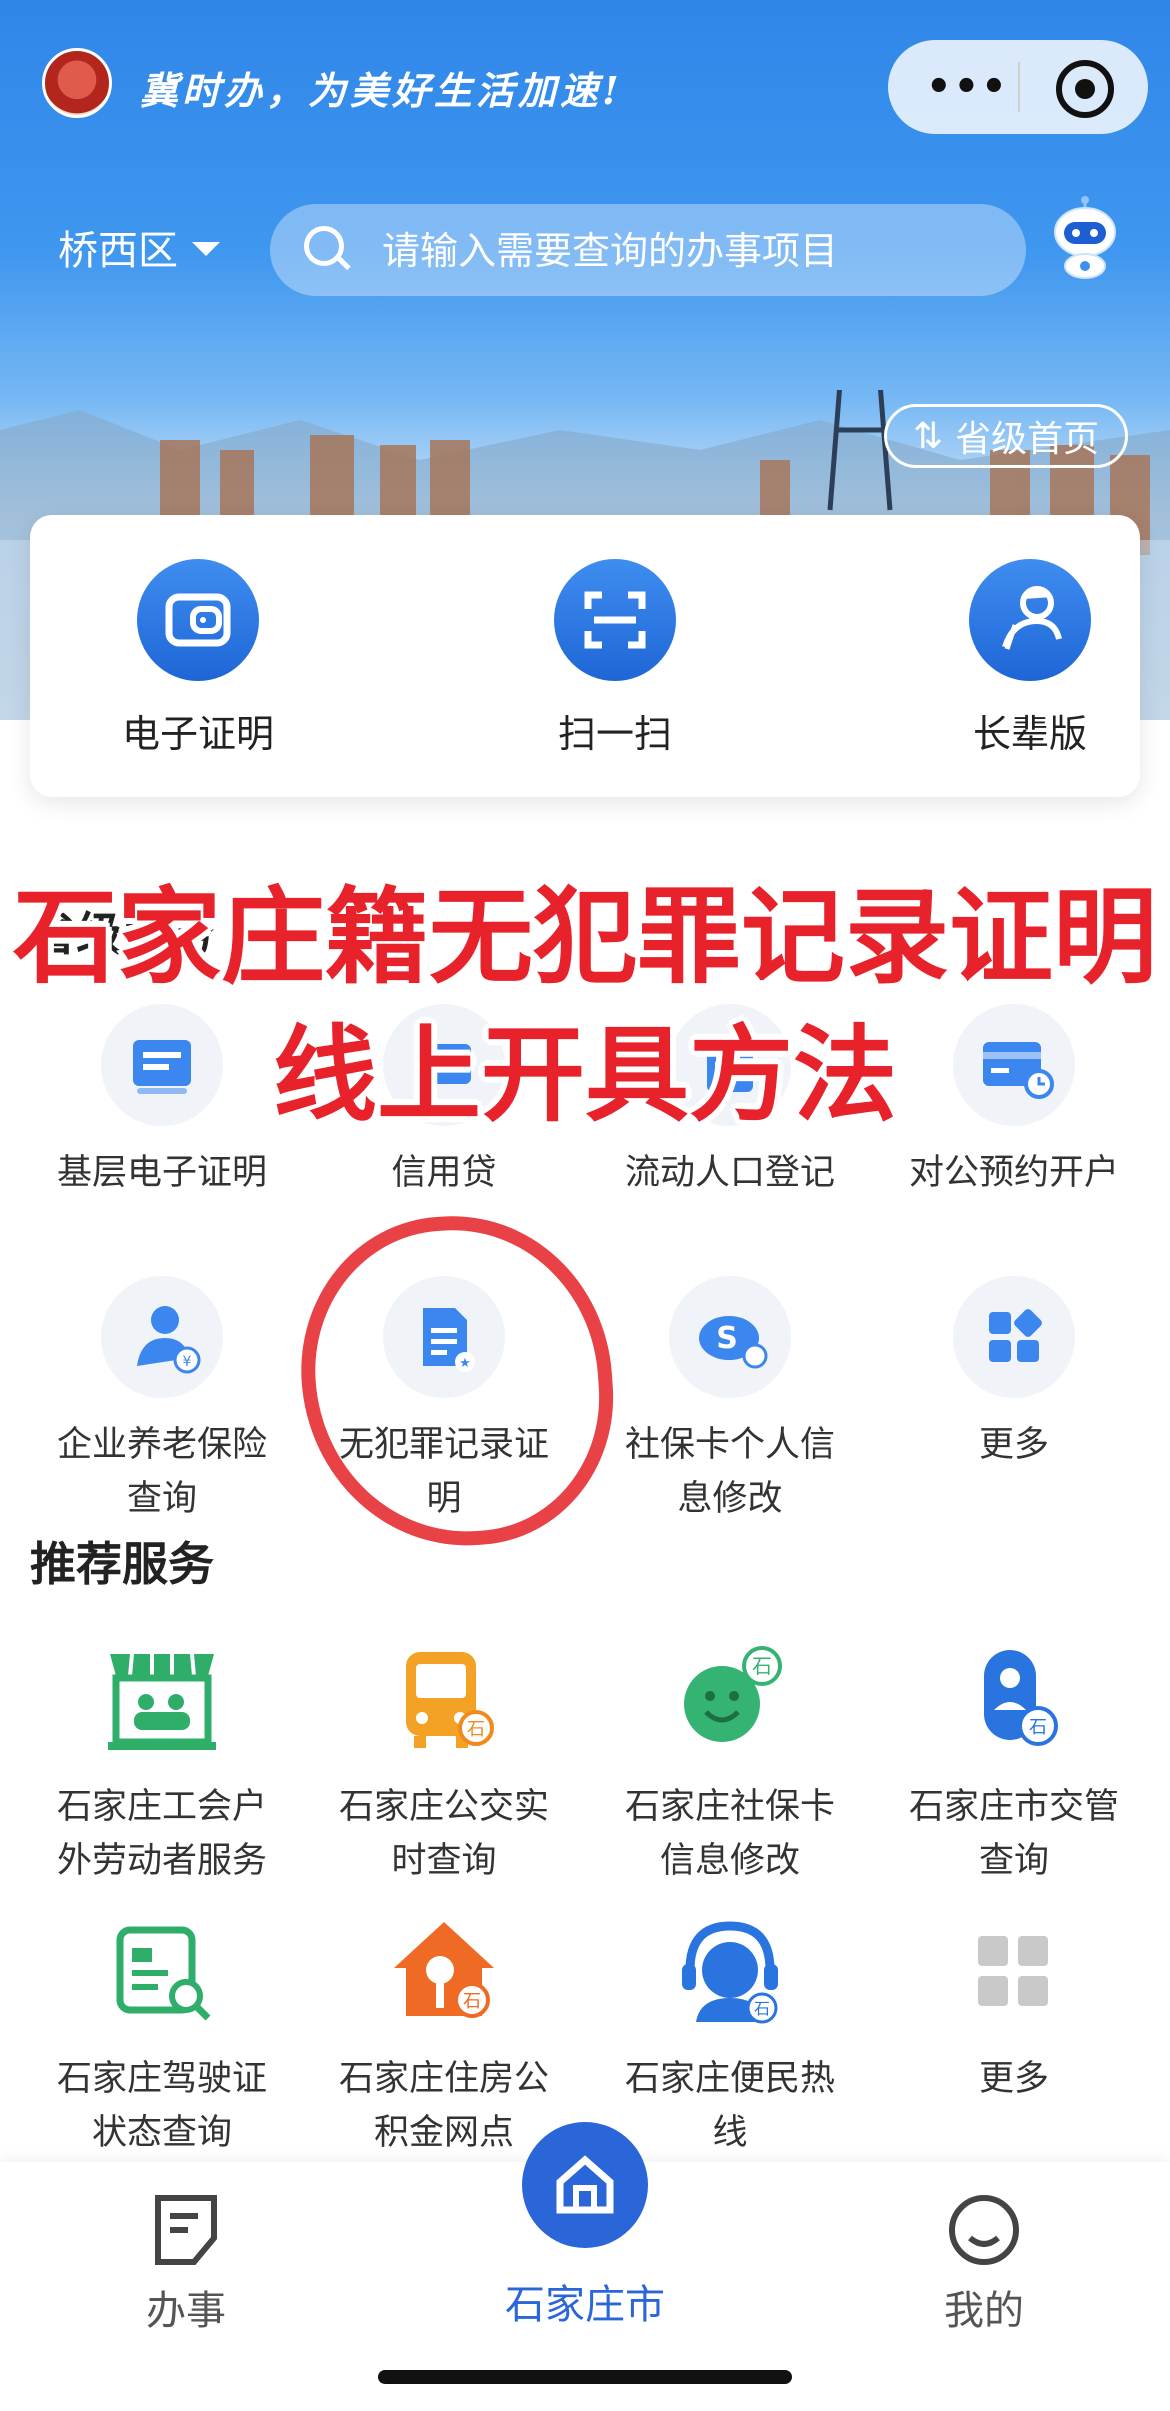 Image resolution: width=1170 pixels, height=2411 pixels. I want to click on recommend-item-social-card: 石 石家庄社保卡信息修改, so click(730, 1764).